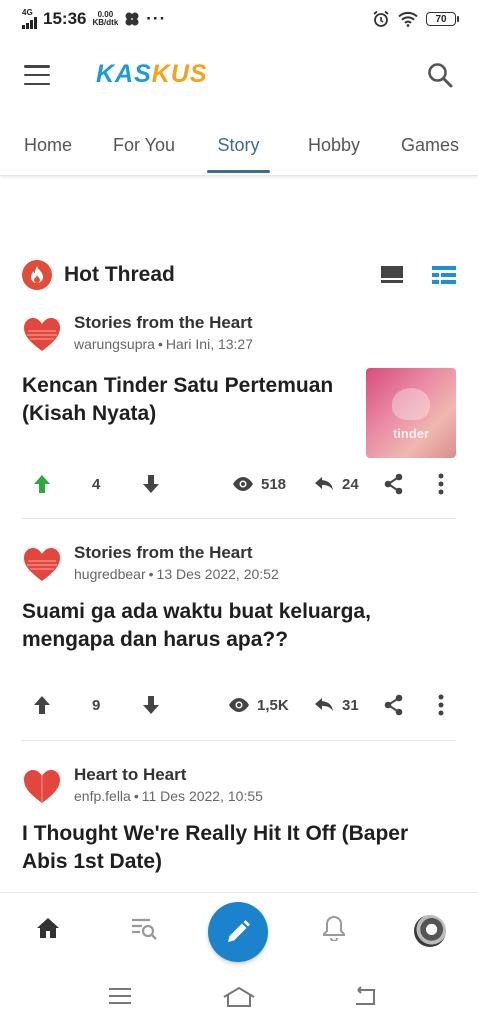 This screenshot has height=1024, width=478. I want to click on bell-icon, so click(334, 930).